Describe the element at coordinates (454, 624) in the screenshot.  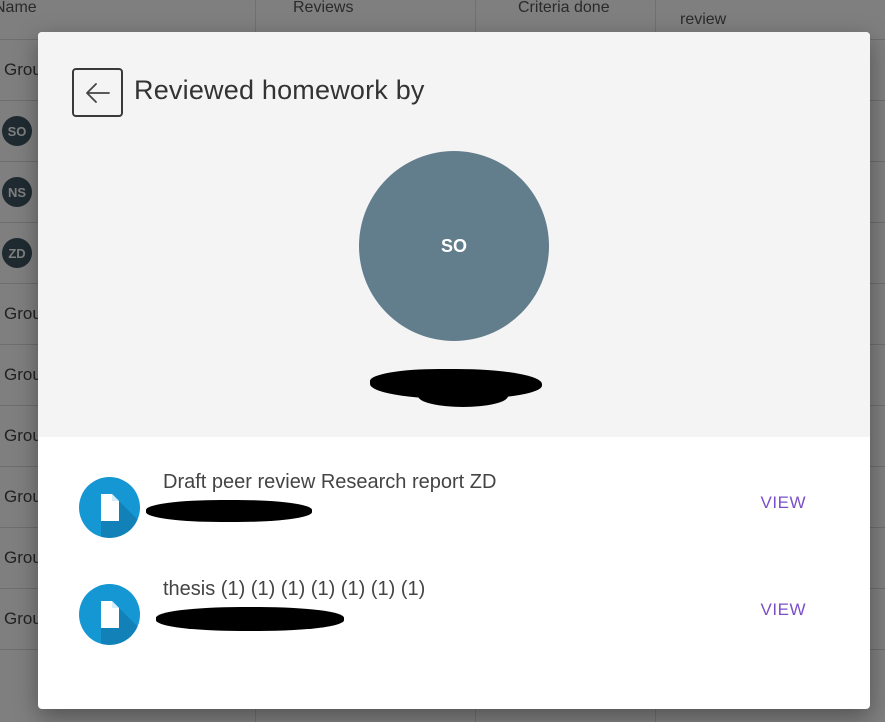
I see `list-item: thesis (1) (1) (1) (1) (1) (1) (1) VIEW` at that location.